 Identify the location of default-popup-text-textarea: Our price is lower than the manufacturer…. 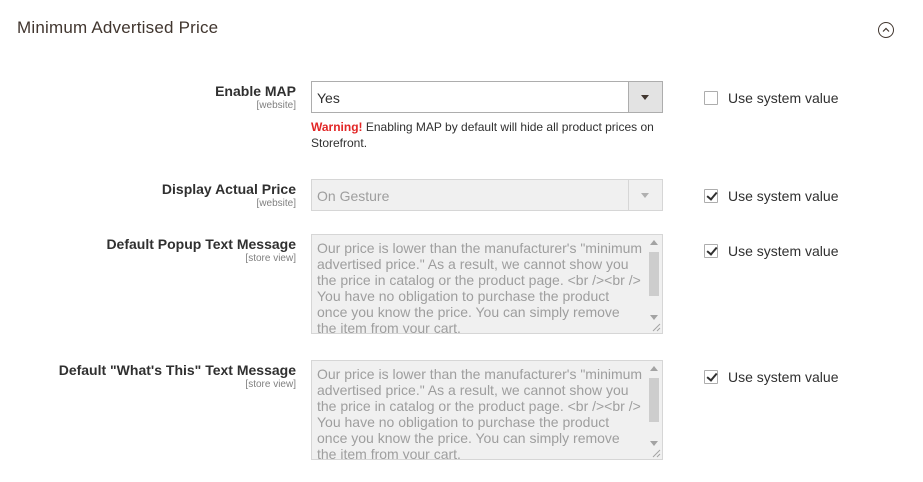
(487, 284).